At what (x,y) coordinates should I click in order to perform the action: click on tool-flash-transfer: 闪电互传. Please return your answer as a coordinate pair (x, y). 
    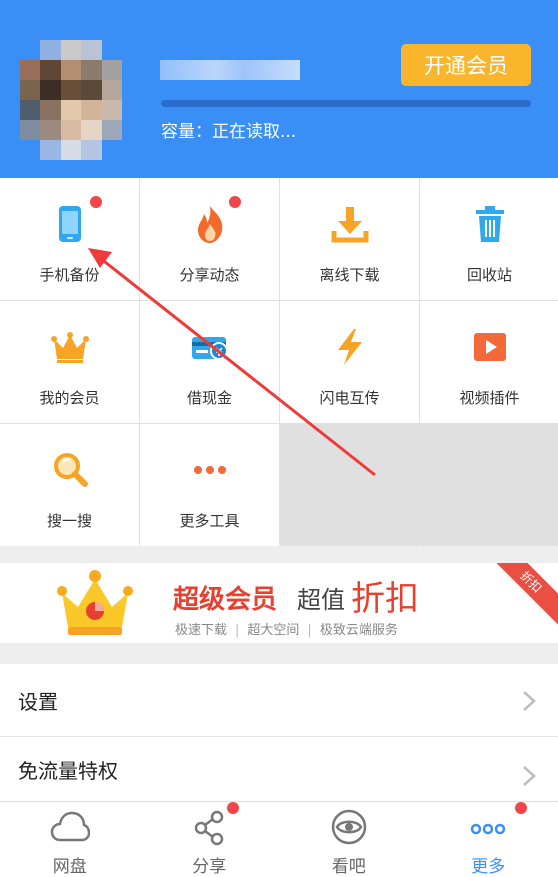
    Looking at the image, I should click on (349, 362).